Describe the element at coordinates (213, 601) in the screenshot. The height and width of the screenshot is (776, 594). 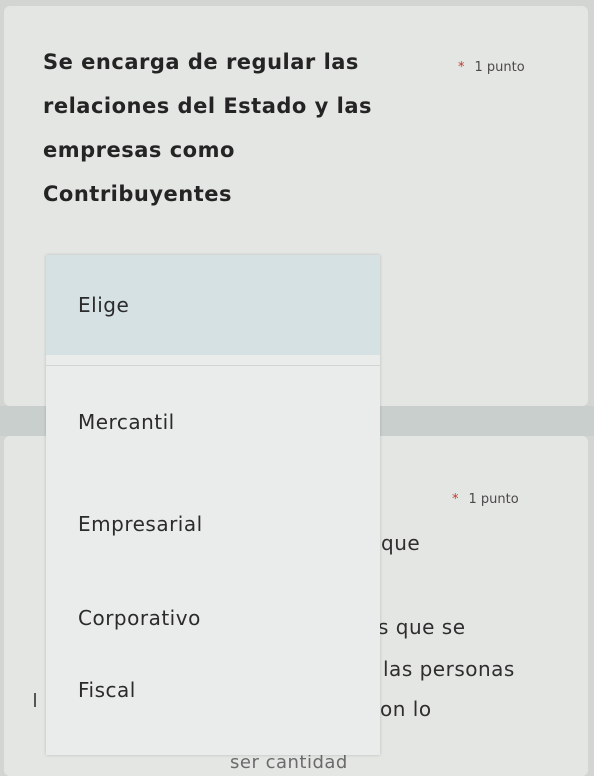
I see `dropdown-option-corporativo: Corporativo` at that location.